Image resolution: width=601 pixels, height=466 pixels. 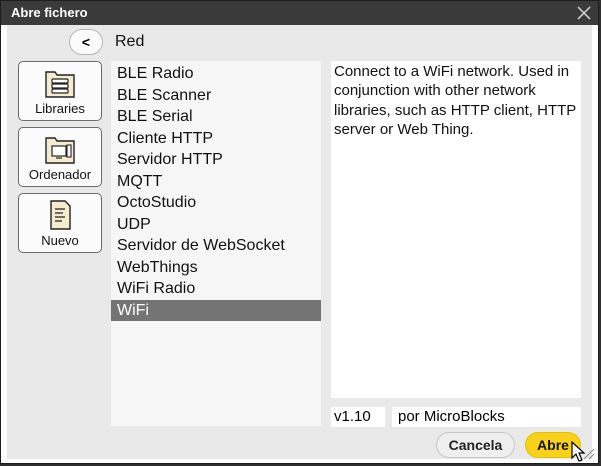 I want to click on new-button: Nuevo, so click(x=60, y=223).